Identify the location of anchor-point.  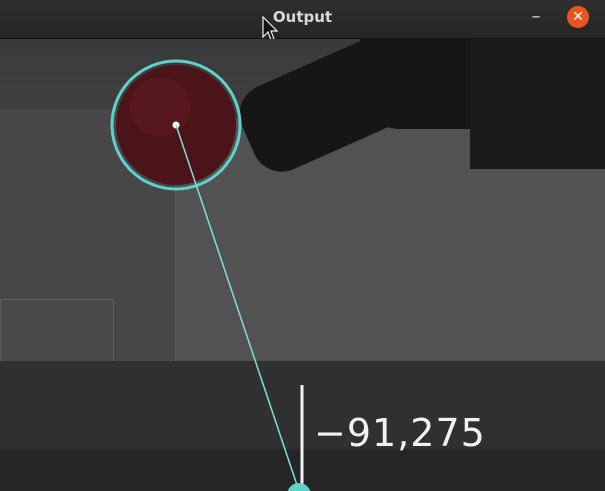
(299, 487).